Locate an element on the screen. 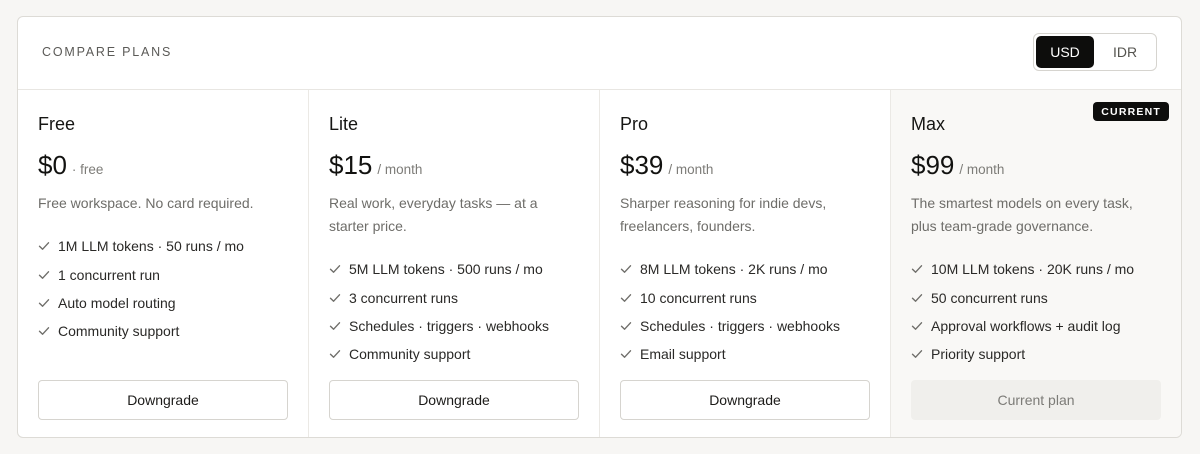  plan-name: Pro is located at coordinates (634, 124).